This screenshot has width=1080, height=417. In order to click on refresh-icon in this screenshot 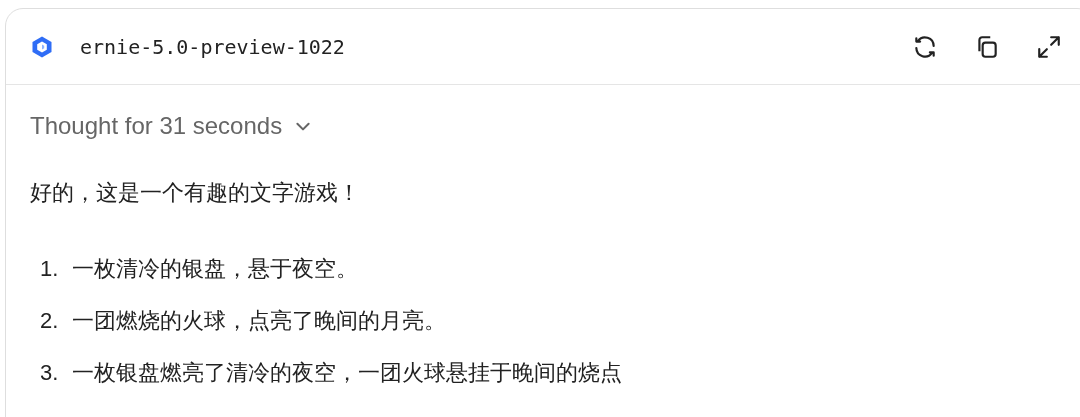, I will do `click(925, 46)`.